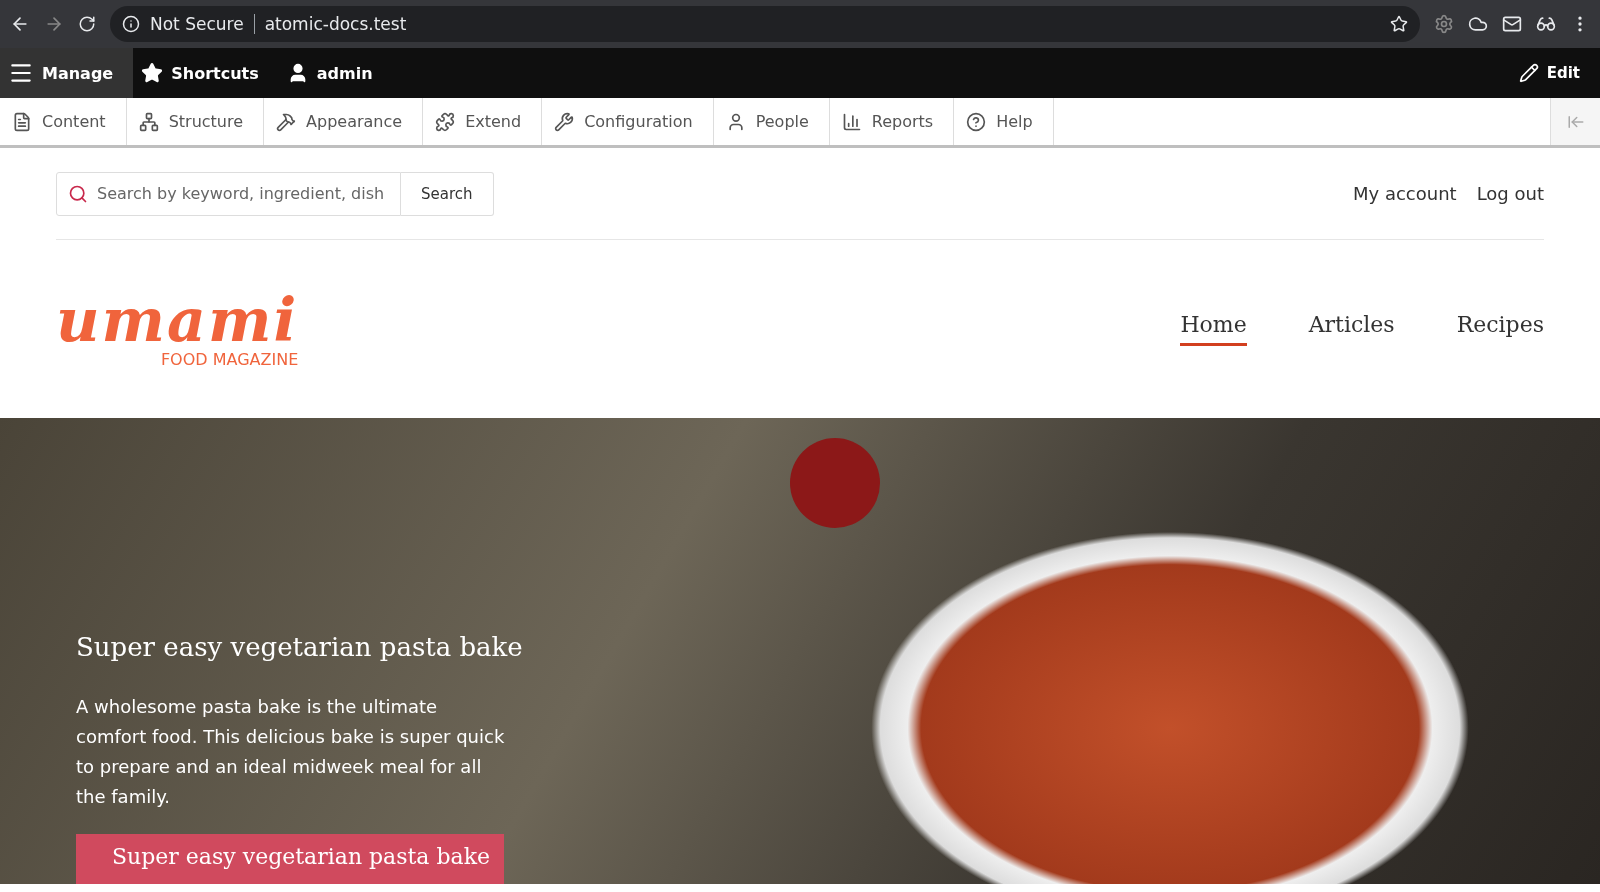 The image size is (1600, 892). I want to click on bookmark-star-icon, so click(1399, 24).